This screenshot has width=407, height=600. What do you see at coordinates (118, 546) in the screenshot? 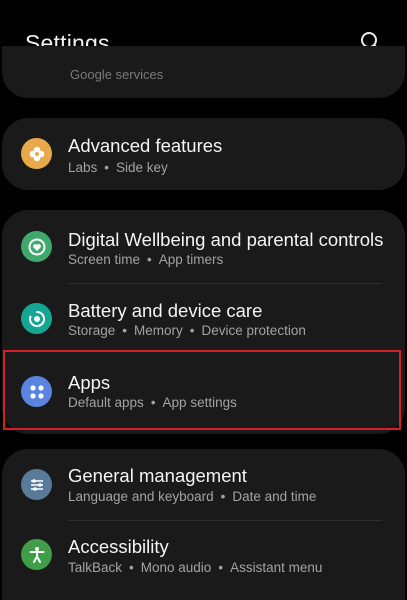
I see `item-title: Accessibility` at bounding box center [118, 546].